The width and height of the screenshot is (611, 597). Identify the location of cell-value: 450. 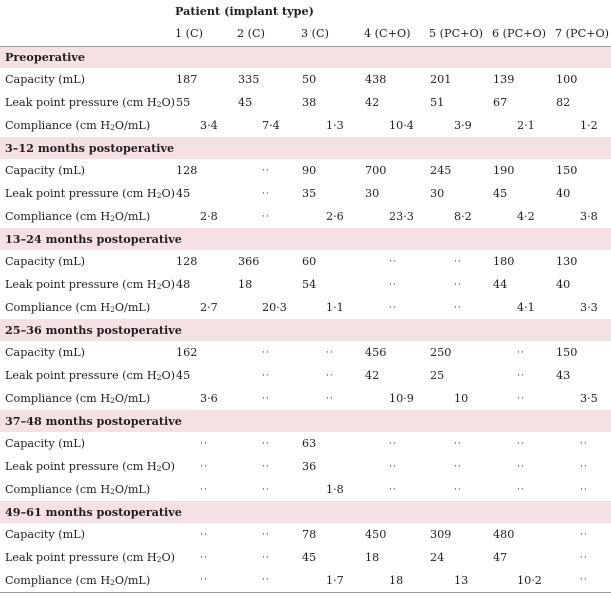
(376, 534).